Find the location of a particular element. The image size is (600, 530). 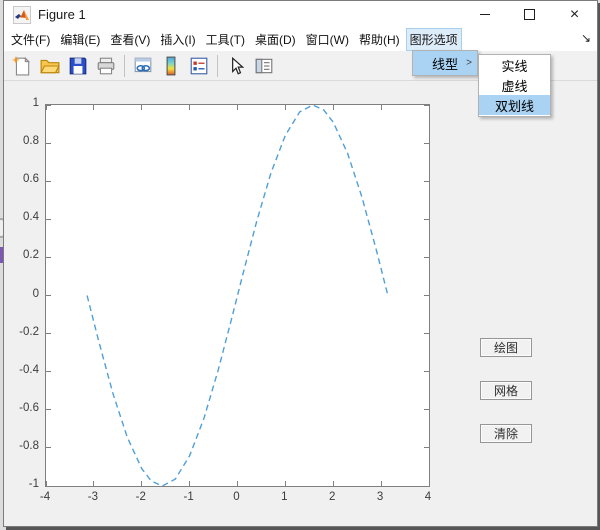

menu-file: 文件(F) is located at coordinates (30, 39).